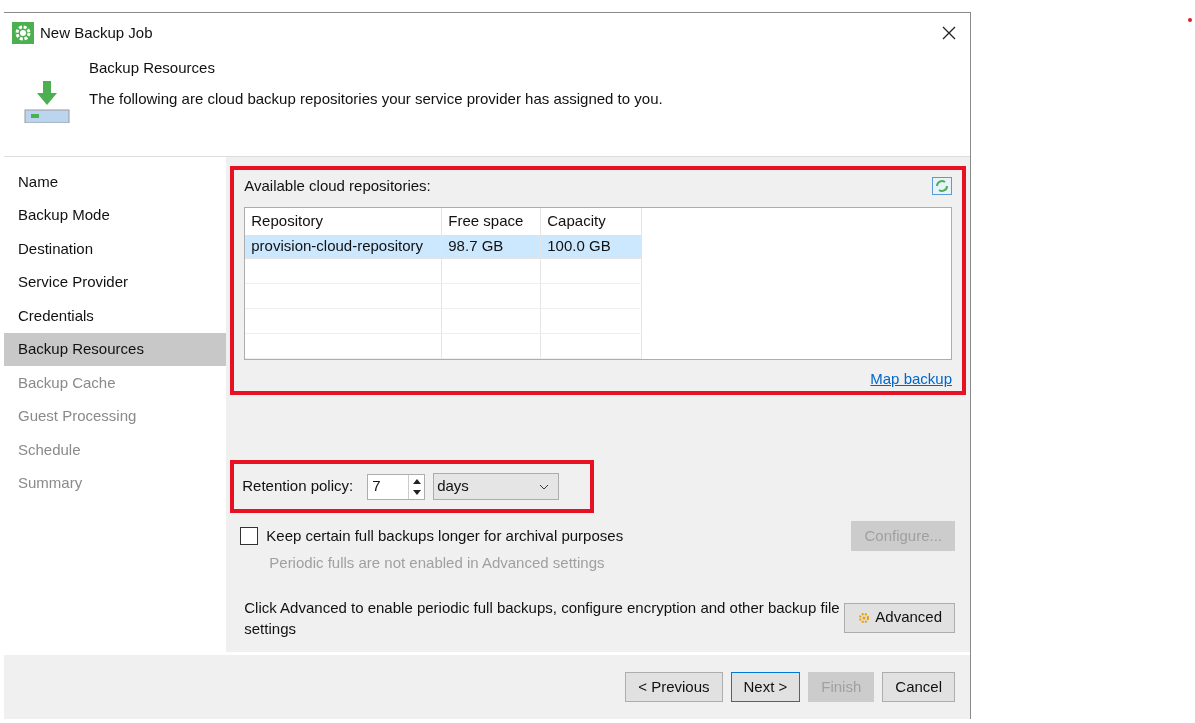 The image size is (1195, 723). I want to click on close-icon, so click(949, 33).